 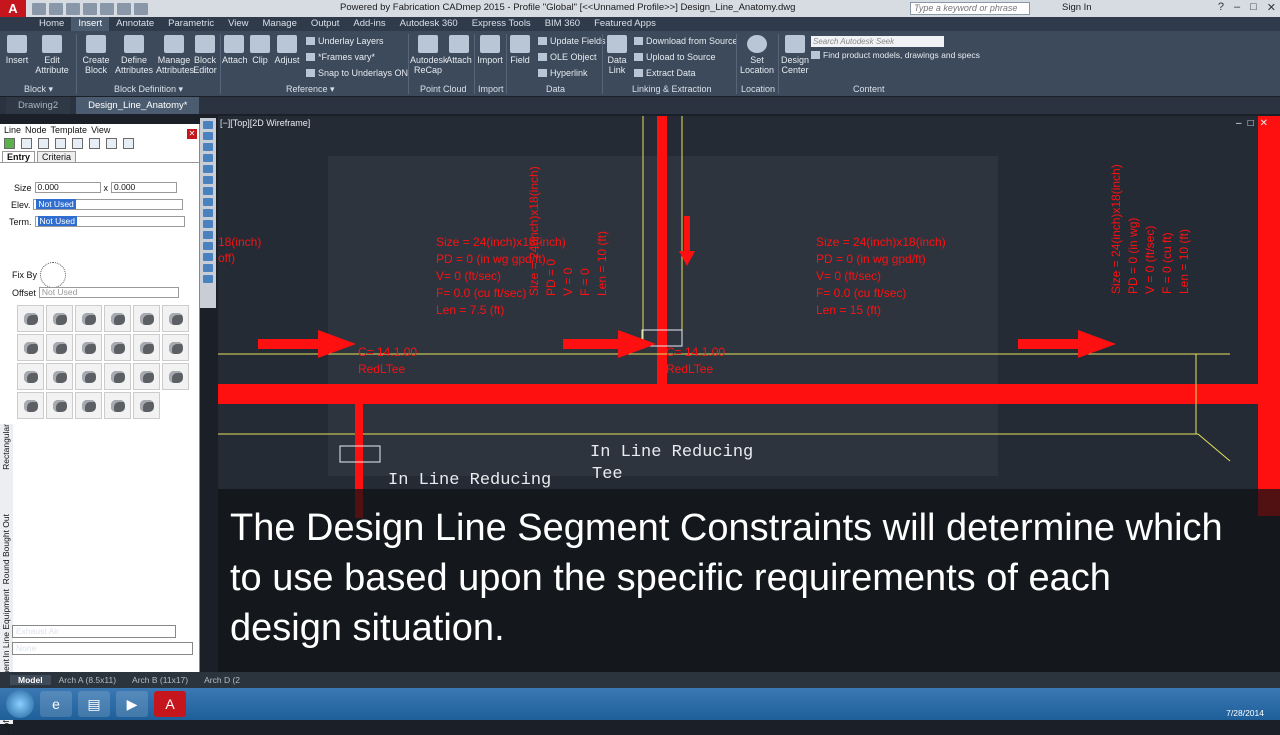 I want to click on ribbon-tab-autodesk-360: Autodesk 360, so click(x=429, y=24).